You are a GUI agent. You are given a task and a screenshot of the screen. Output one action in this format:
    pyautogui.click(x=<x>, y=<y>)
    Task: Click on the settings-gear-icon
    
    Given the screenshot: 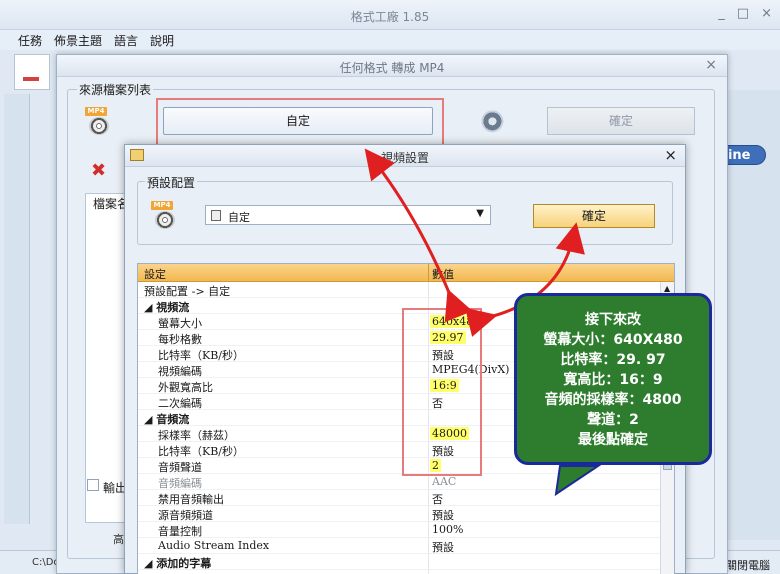 What is the action you would take?
    pyautogui.click(x=491, y=120)
    